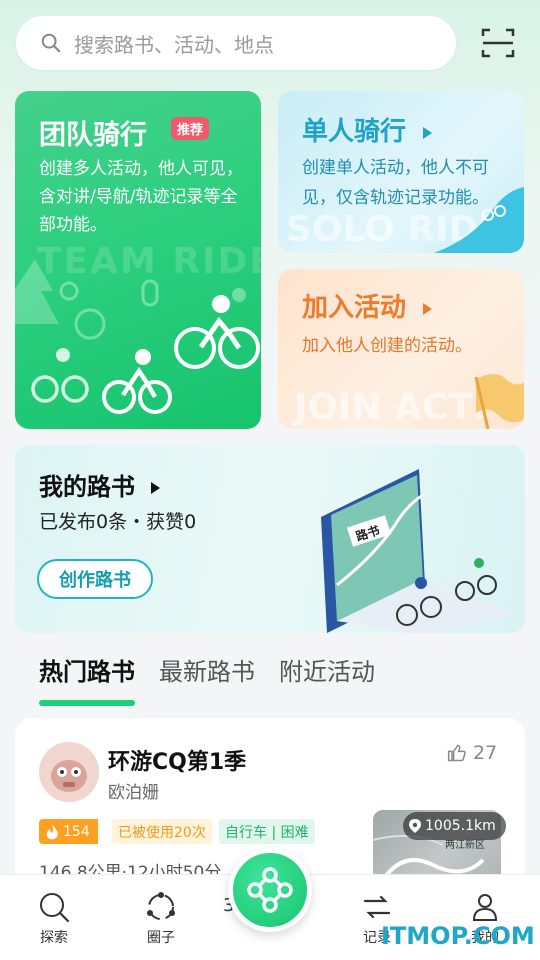 The height and width of the screenshot is (960, 540). What do you see at coordinates (207, 669) in the screenshot?
I see `tab-latest-routes: 最新路书` at bounding box center [207, 669].